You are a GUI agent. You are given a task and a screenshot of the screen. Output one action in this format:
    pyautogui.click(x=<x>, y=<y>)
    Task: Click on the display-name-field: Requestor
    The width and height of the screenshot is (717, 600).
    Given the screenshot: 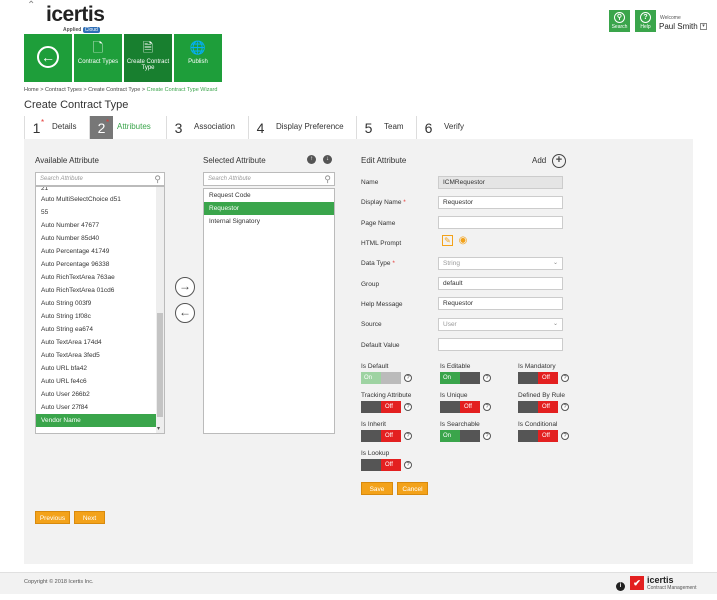 What is the action you would take?
    pyautogui.click(x=500, y=202)
    